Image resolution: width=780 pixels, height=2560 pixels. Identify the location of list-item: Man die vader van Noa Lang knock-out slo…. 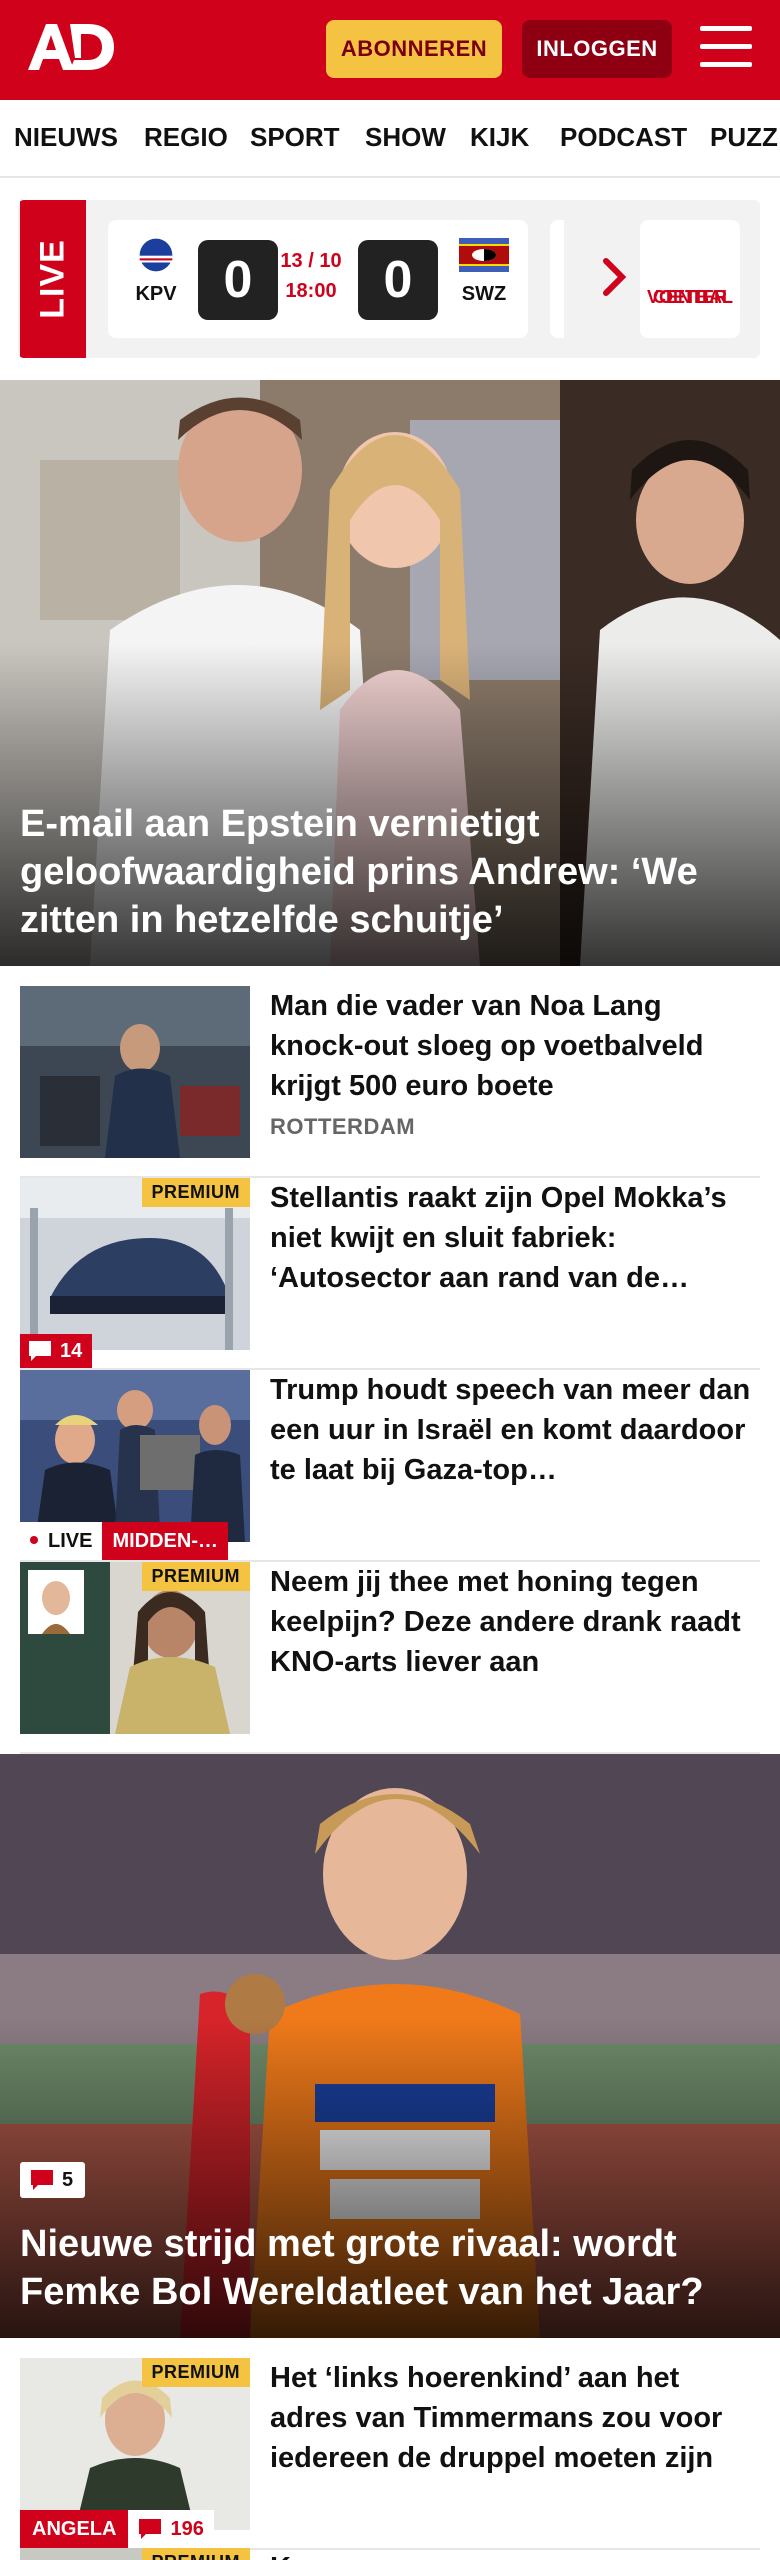
(390, 1082).